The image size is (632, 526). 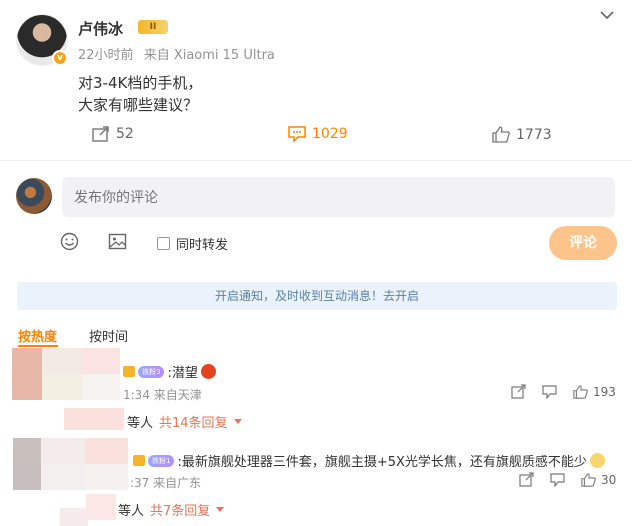 What do you see at coordinates (151, 371) in the screenshot?
I see `fan-badge: 铁粉3` at bounding box center [151, 371].